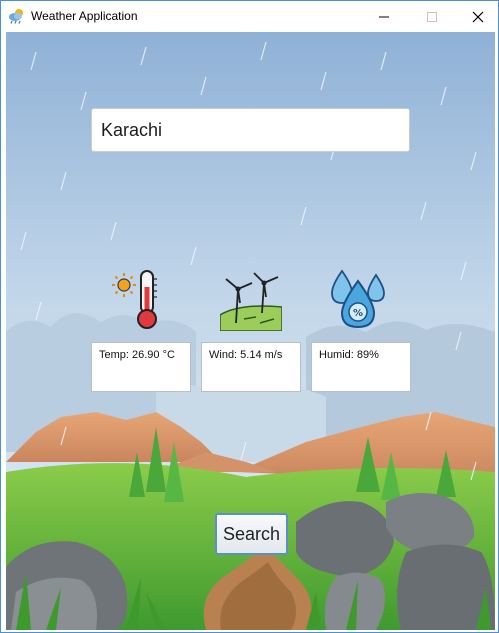 This screenshot has width=499, height=633. I want to click on minimize-button, so click(384, 16).